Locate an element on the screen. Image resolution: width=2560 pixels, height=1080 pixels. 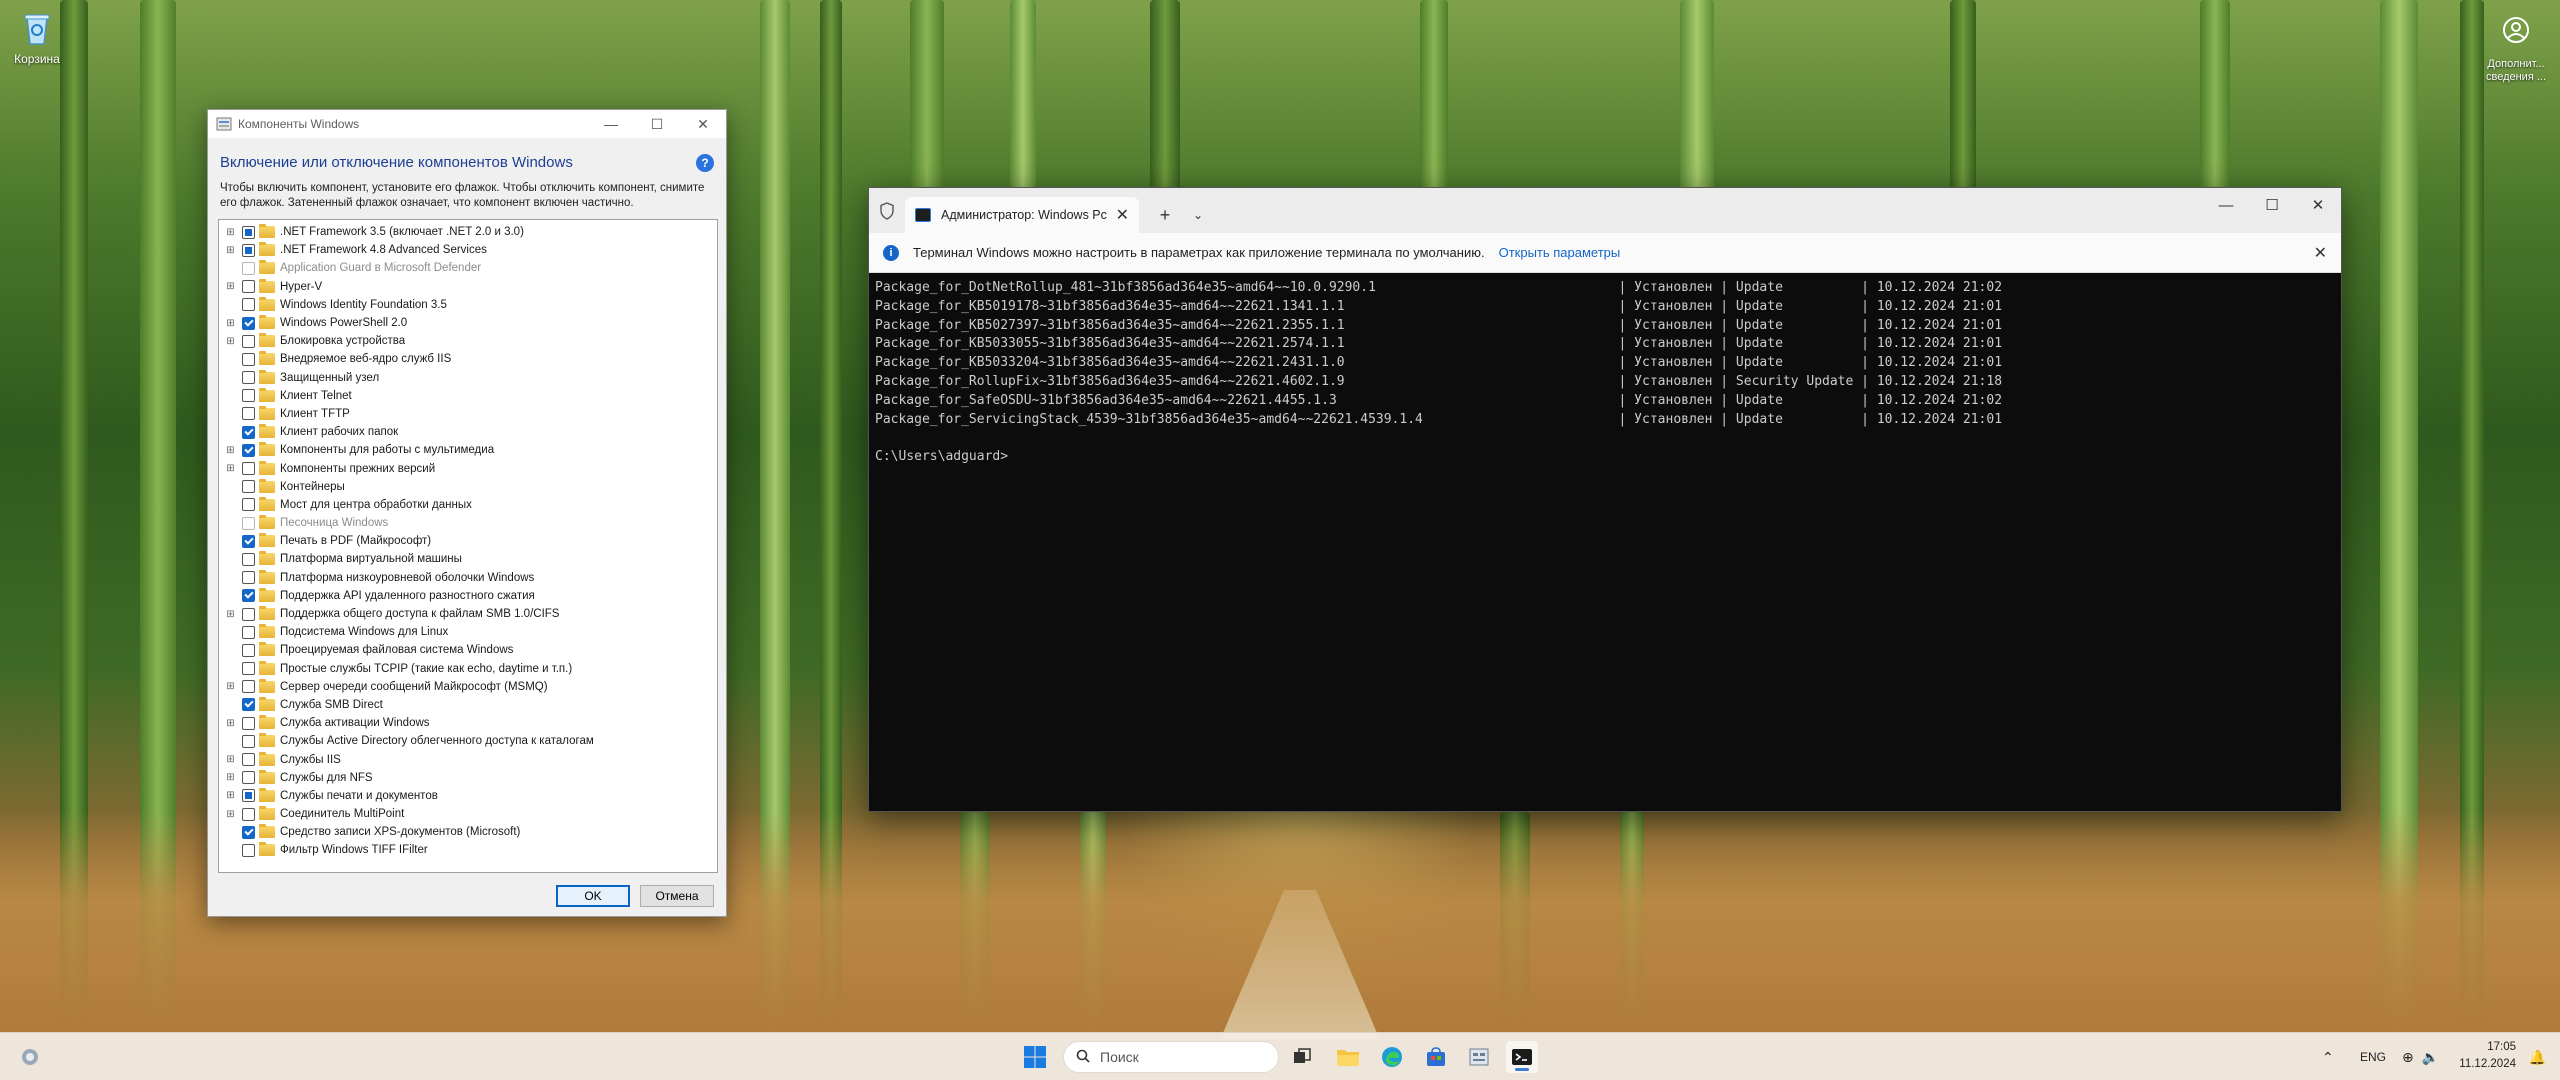
notification-bell-icon: 🔔 is located at coordinates (2537, 1057).